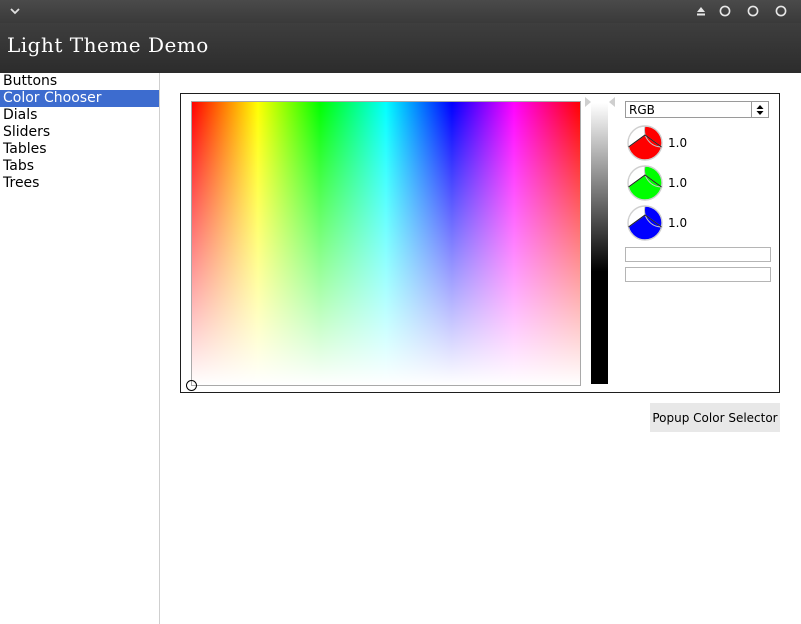  What do you see at coordinates (753, 11) in the screenshot?
I see `maximize-button-icon` at bounding box center [753, 11].